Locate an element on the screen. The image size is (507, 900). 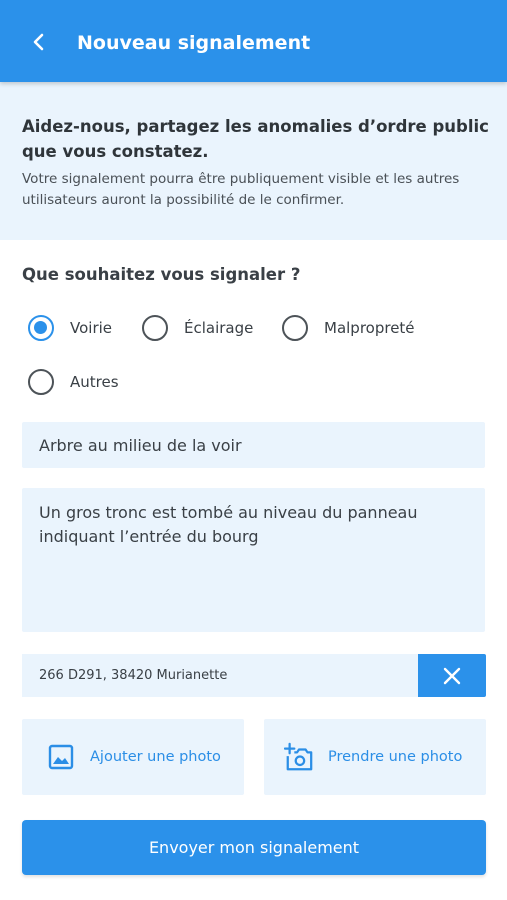
app-bar: Nouveau signalement is located at coordinates (253, 41).